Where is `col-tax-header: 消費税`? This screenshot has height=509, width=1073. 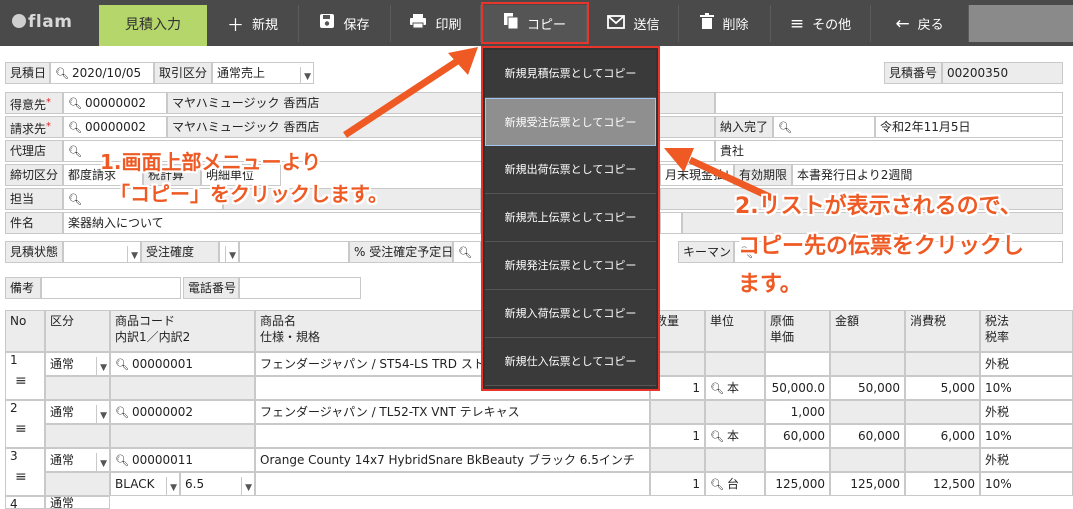 col-tax-header: 消費税 is located at coordinates (942, 331).